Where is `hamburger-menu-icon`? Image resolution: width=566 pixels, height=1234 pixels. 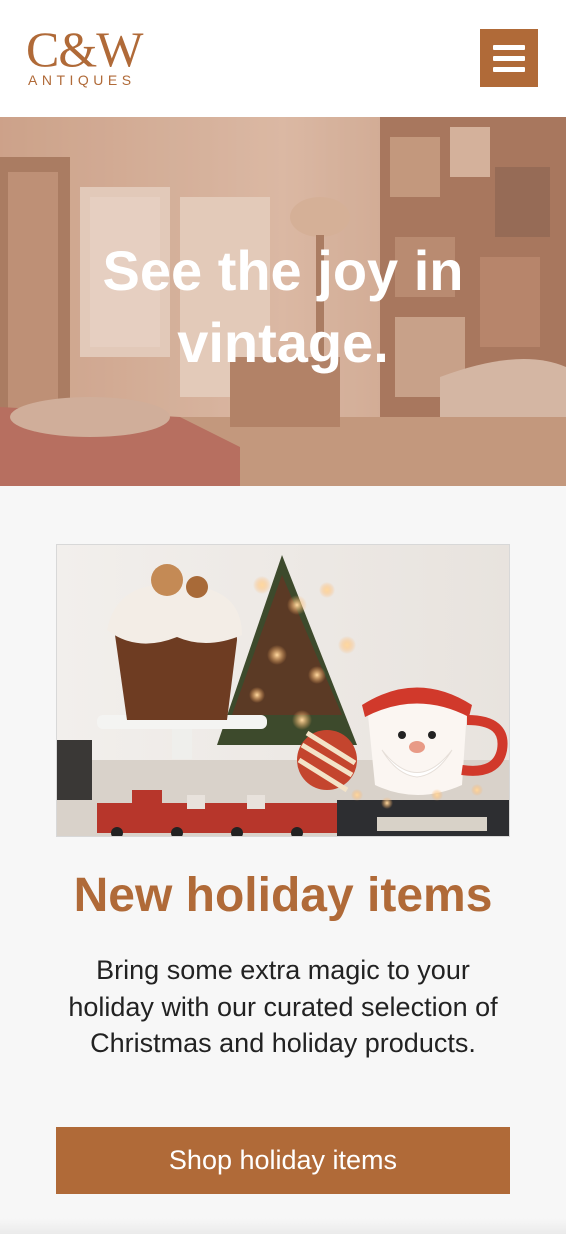 hamburger-menu-icon is located at coordinates (509, 47).